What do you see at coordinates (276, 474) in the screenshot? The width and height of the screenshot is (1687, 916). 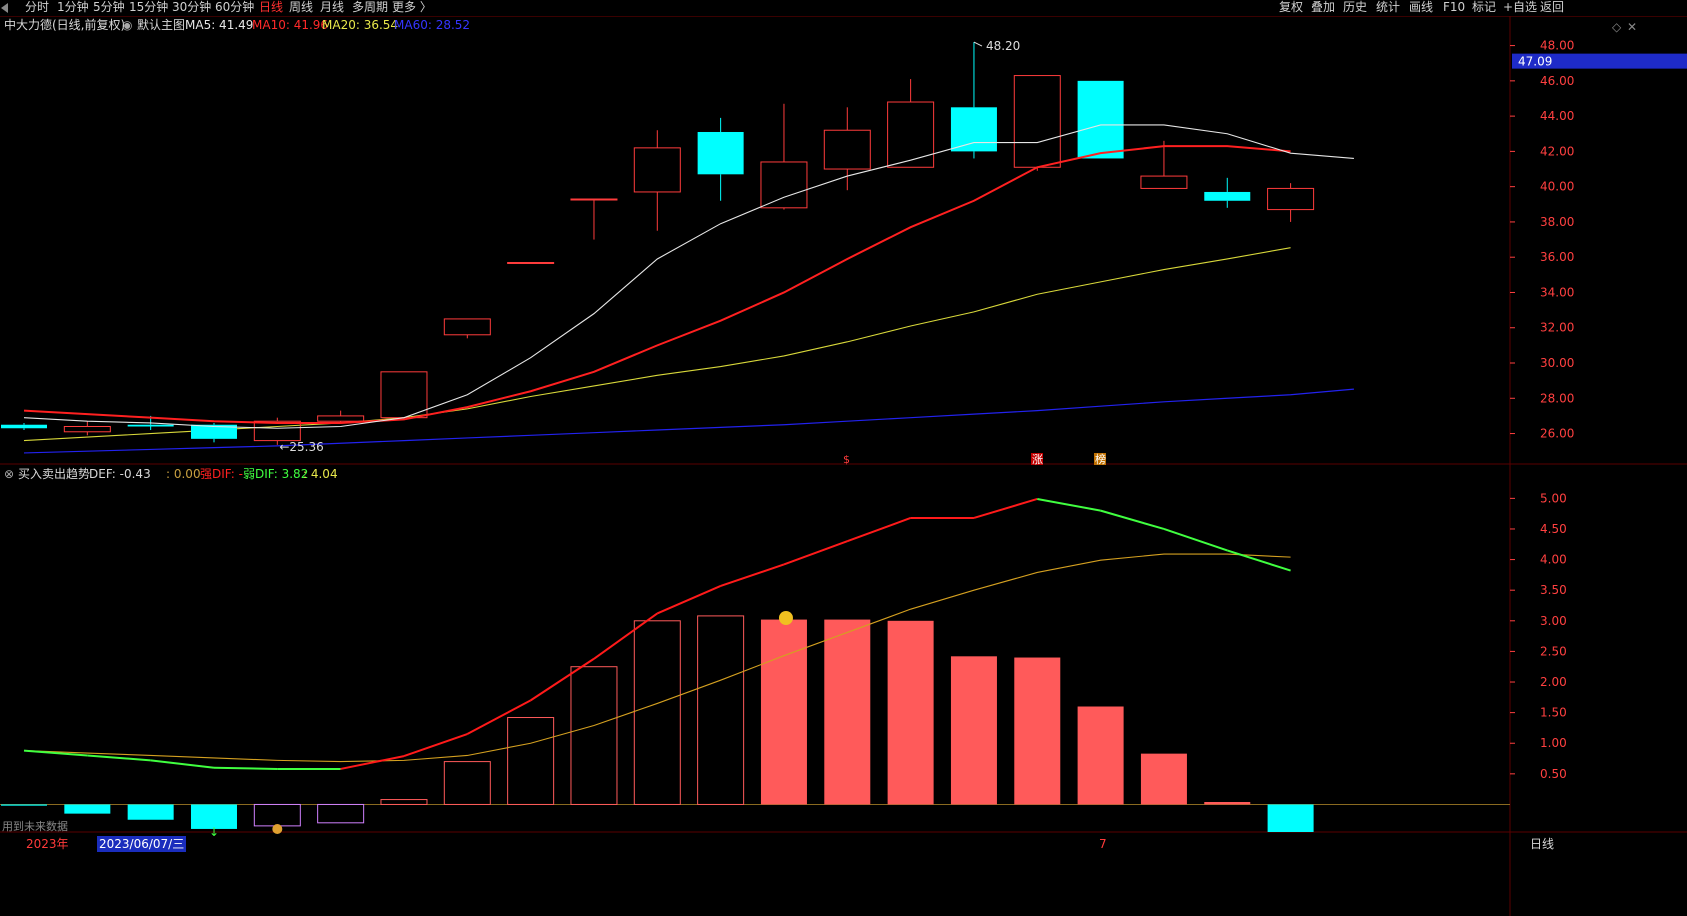 I see `weak-dif-label: 弱DIF: 3.82` at bounding box center [276, 474].